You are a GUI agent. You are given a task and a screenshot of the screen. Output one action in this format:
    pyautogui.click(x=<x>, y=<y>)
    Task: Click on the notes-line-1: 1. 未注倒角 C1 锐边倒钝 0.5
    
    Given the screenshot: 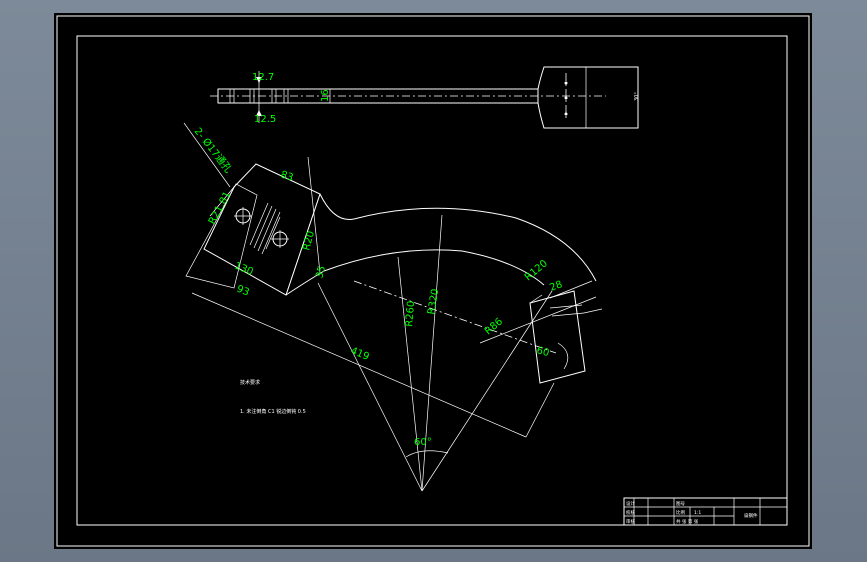 What is the action you would take?
    pyautogui.click(x=273, y=411)
    